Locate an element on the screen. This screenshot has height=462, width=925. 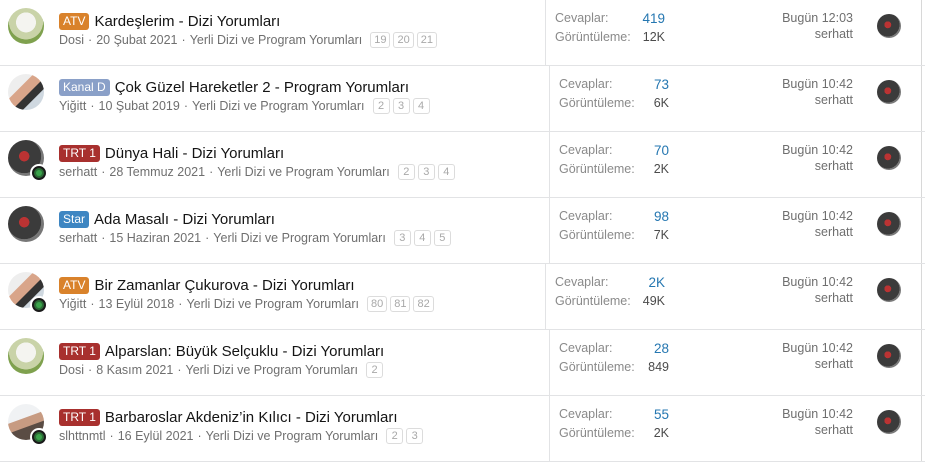
thread-stats: Cevaplar: 28 Görüntüleme: 849 is located at coordinates (614, 362).